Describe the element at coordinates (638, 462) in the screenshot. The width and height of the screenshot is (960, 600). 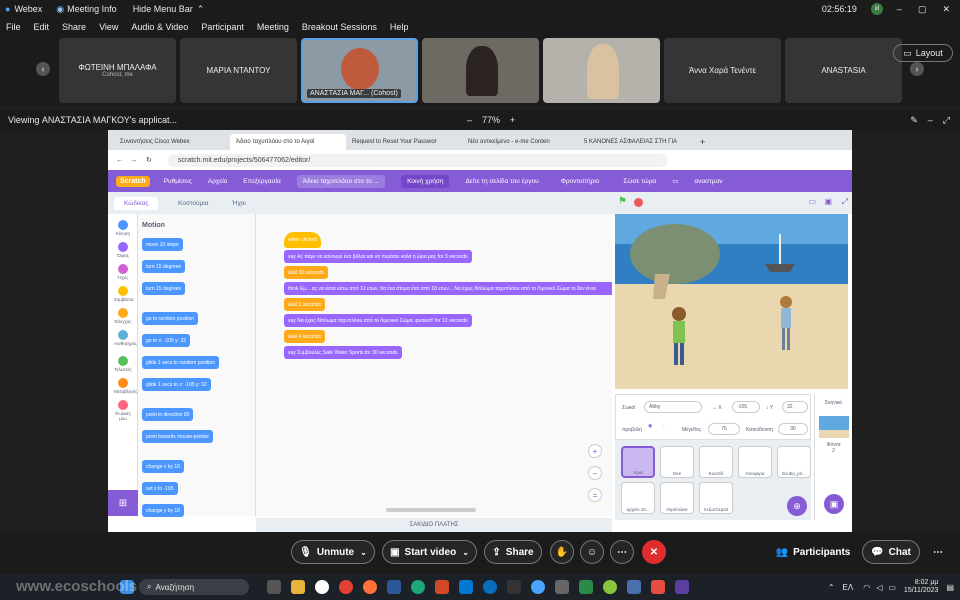
I see `sprite-thumb: Λρια` at that location.